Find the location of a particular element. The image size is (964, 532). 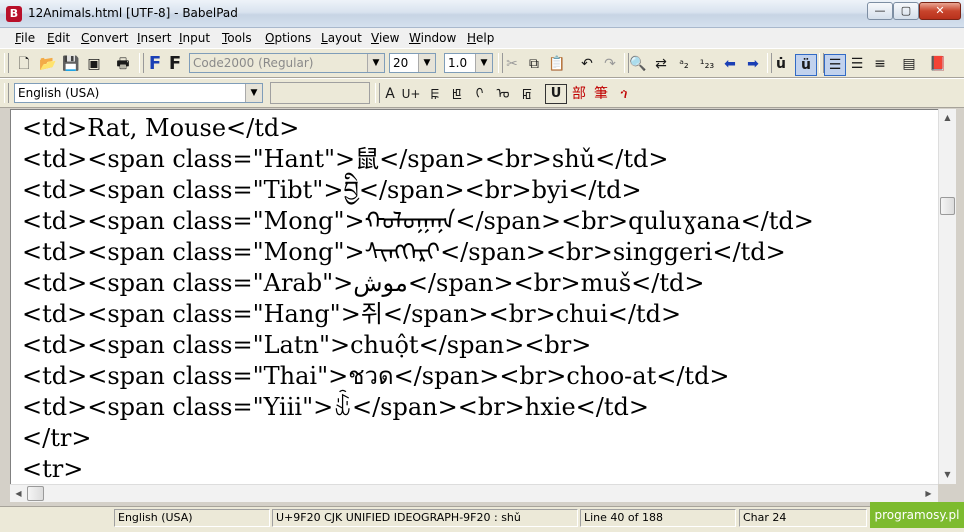

window-title: 12Animals.html [UTF-8] - BabelPad is located at coordinates (133, 13).